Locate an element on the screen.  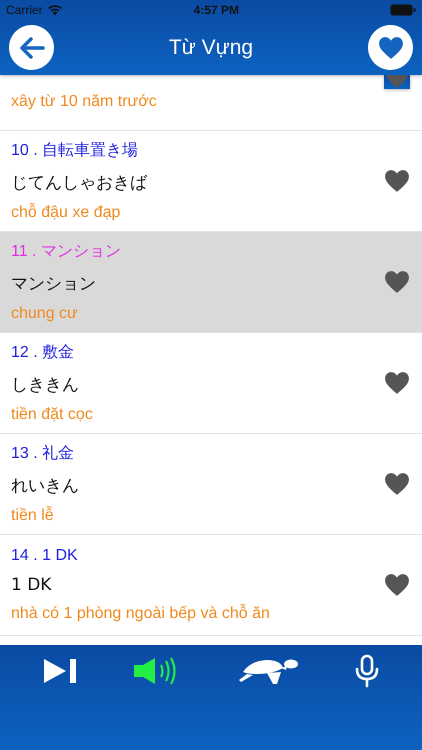
word-title: 12 . 敷金 is located at coordinates (43, 353).